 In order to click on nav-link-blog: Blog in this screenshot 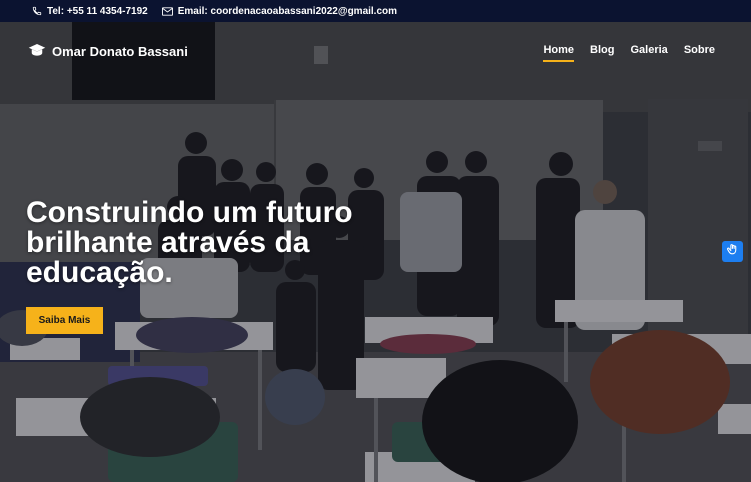, I will do `click(602, 53)`.